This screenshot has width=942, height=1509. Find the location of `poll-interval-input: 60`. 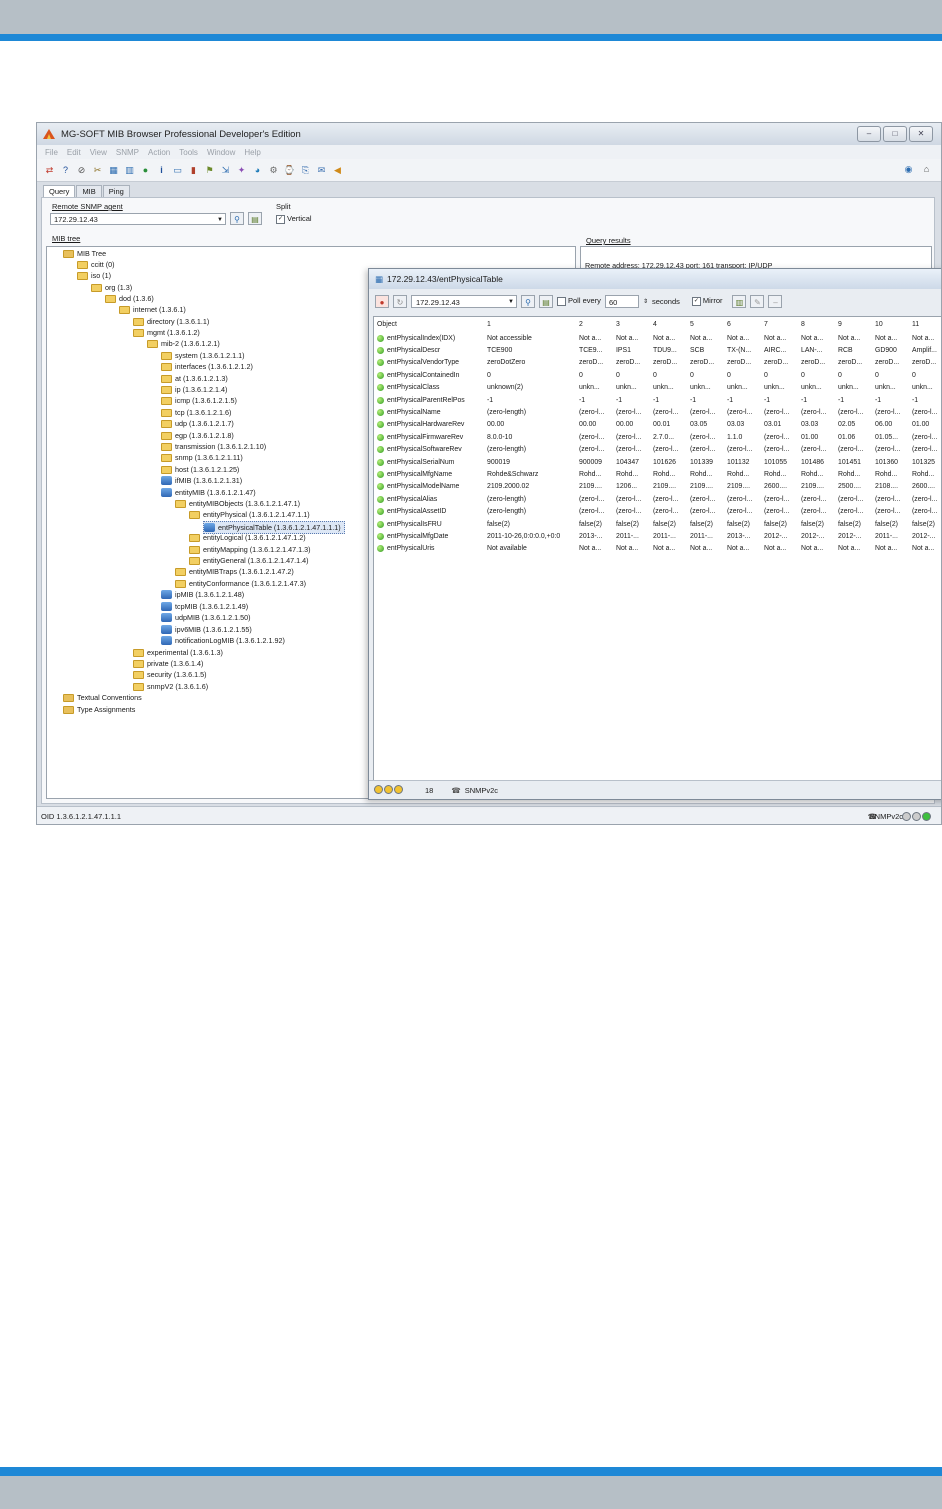

poll-interval-input: 60 is located at coordinates (621, 301).